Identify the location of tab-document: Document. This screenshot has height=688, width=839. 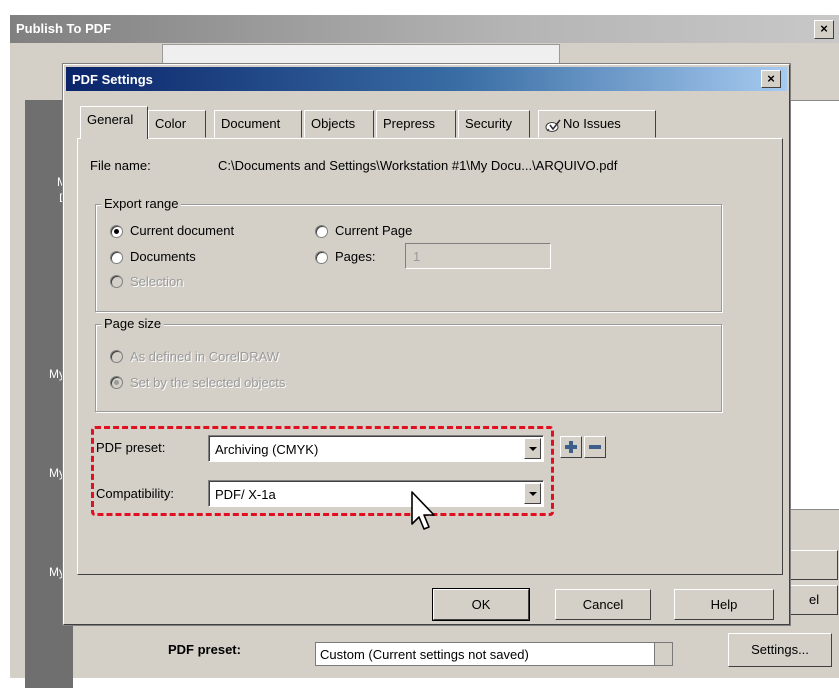
(258, 124).